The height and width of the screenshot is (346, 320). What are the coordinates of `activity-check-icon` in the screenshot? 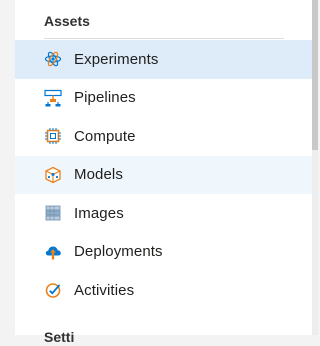 It's located at (53, 290).